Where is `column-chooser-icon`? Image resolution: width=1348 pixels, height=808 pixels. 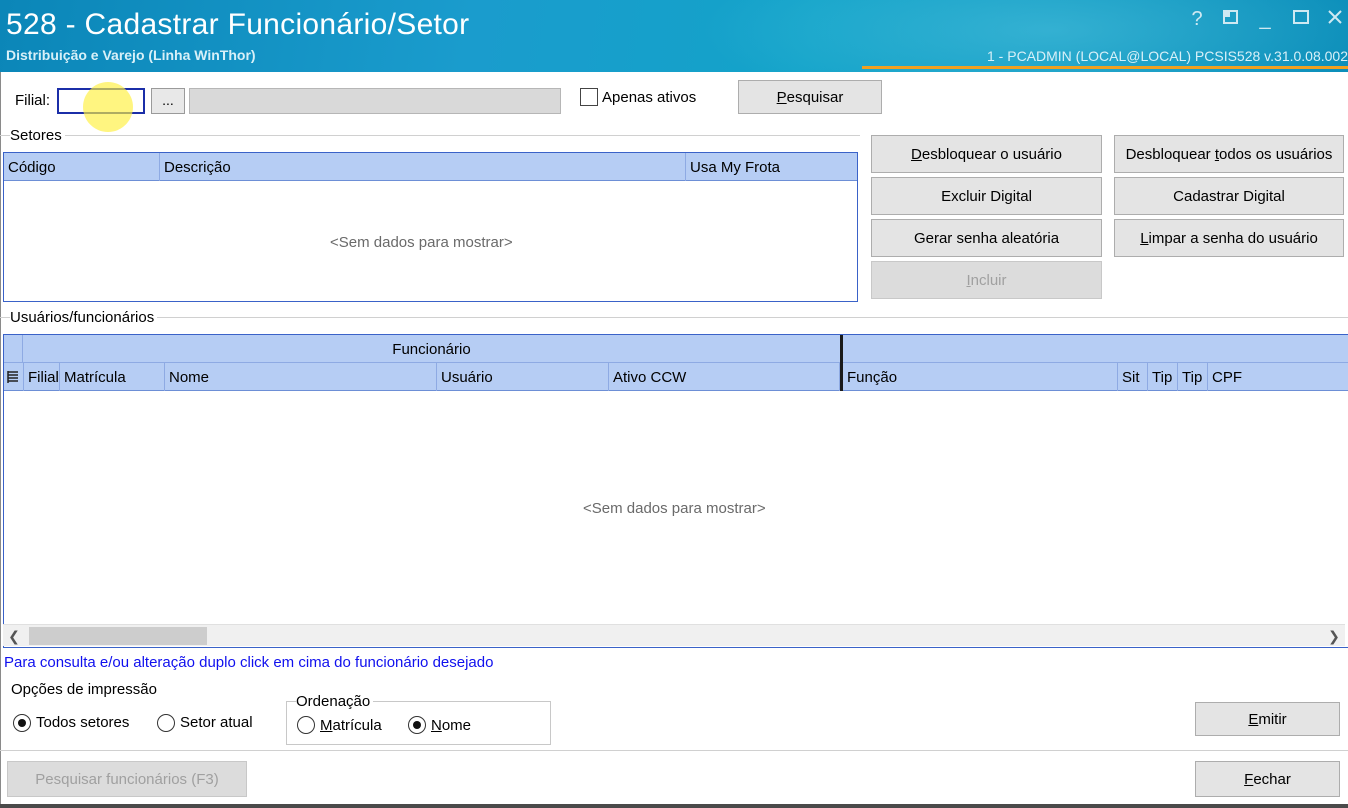
column-chooser-icon is located at coordinates (14, 377).